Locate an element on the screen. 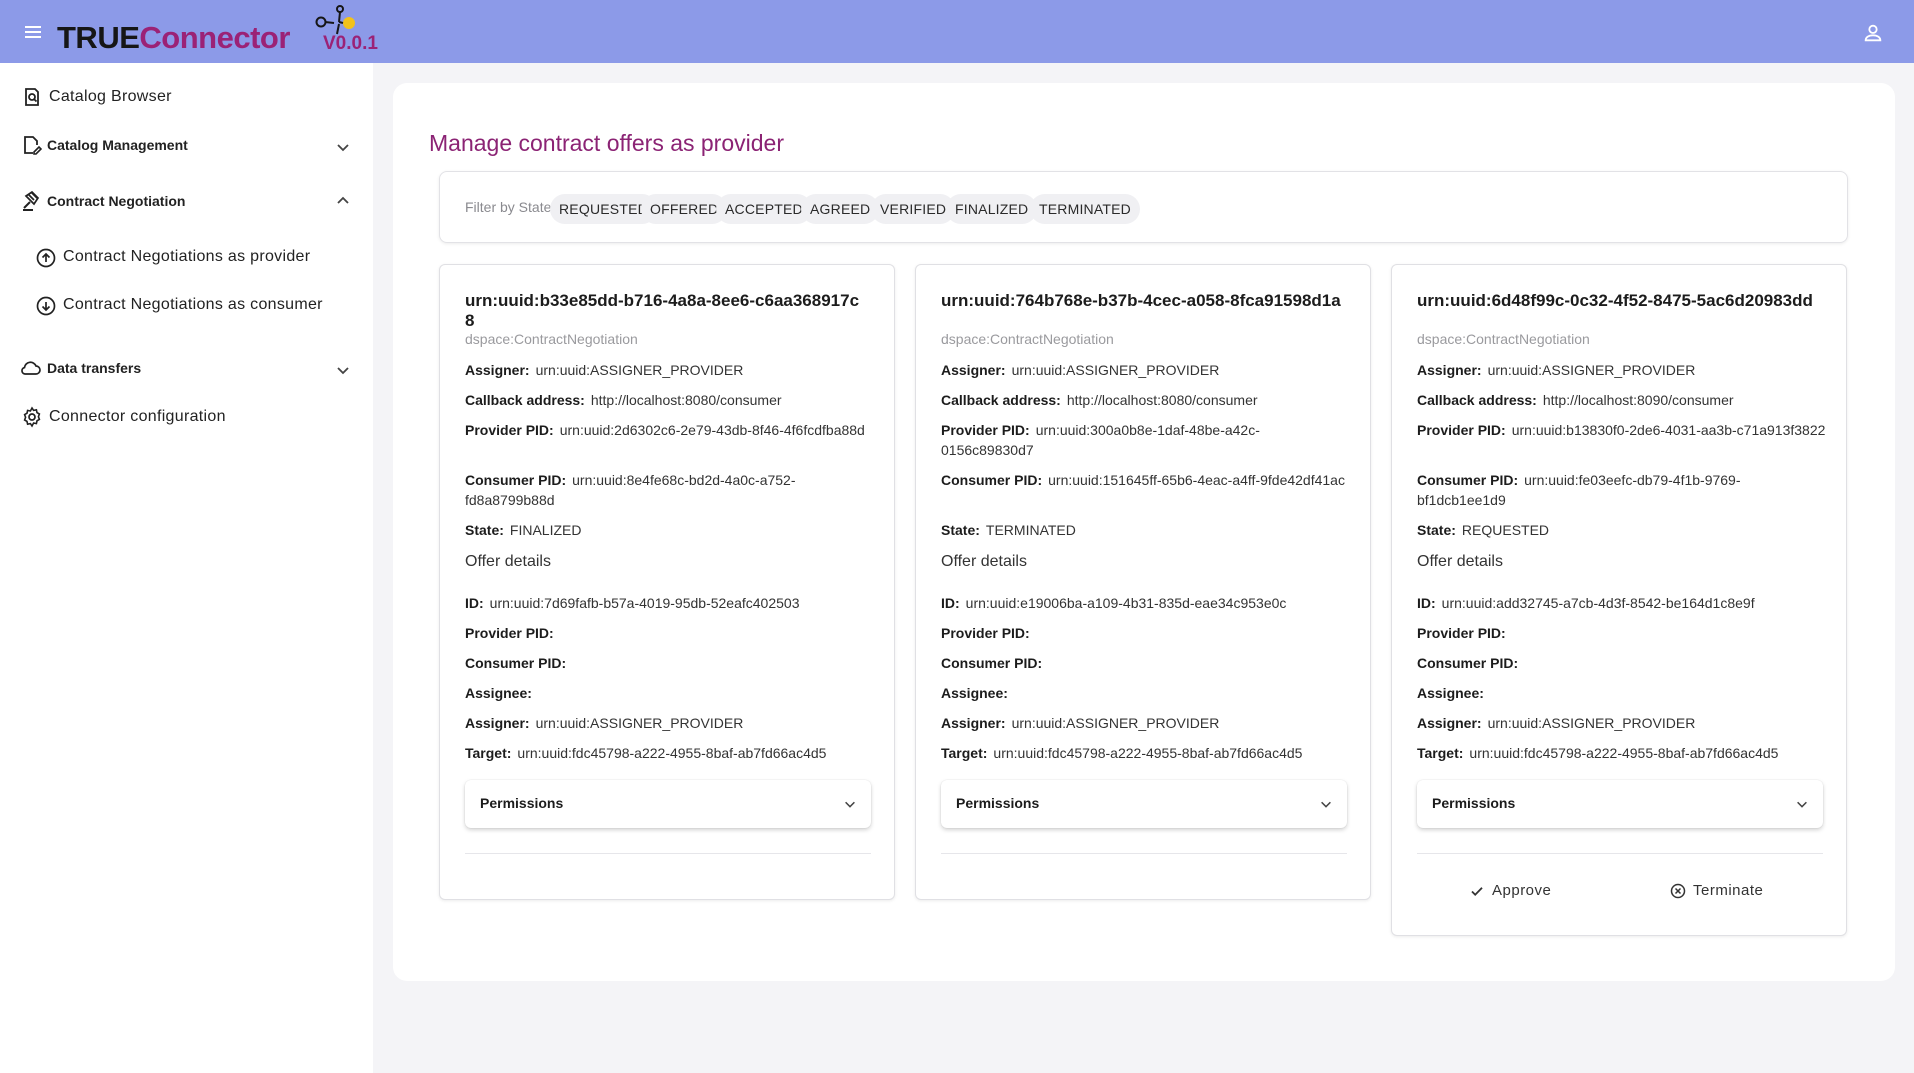  sidebar-item-data-transfers: Data transfers is located at coordinates (186, 368).